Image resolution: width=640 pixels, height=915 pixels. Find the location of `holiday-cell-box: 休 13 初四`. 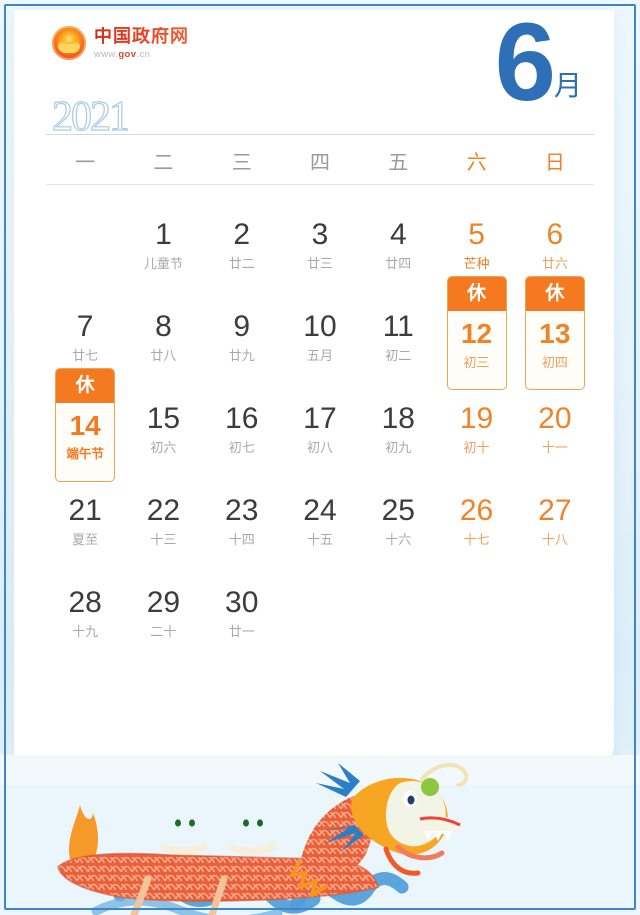

holiday-cell-box: 休 13 初四 is located at coordinates (554, 333).